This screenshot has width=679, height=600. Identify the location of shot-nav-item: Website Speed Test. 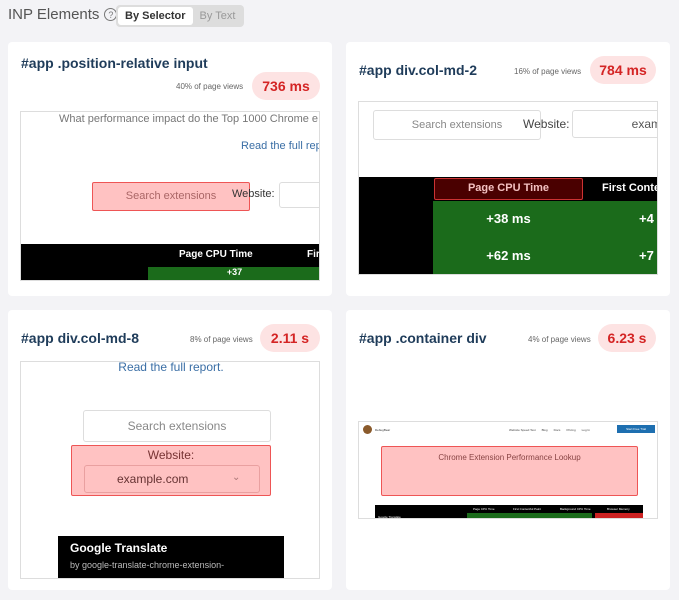
(522, 430).